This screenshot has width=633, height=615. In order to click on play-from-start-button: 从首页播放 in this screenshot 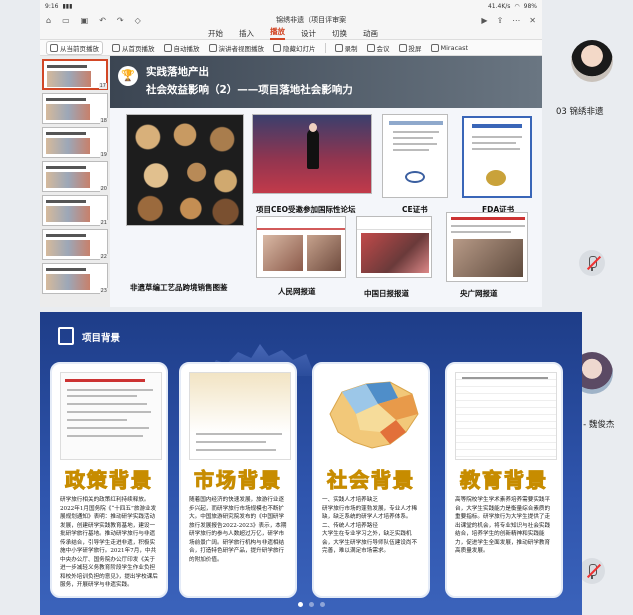, I will do `click(133, 48)`.